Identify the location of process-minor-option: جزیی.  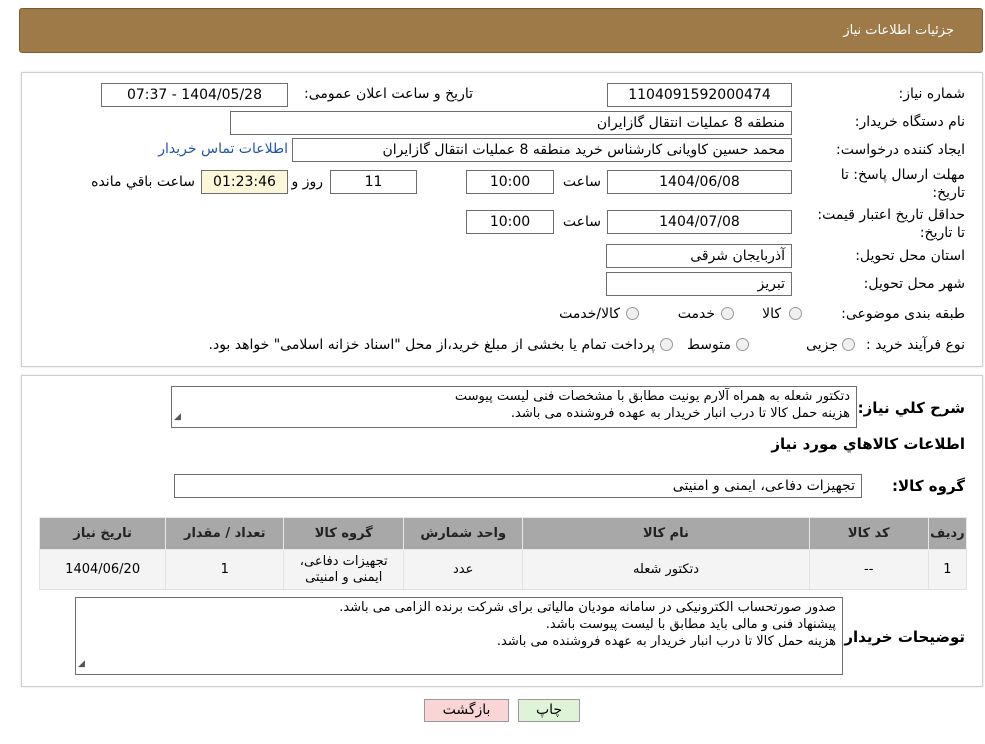
(822, 345).